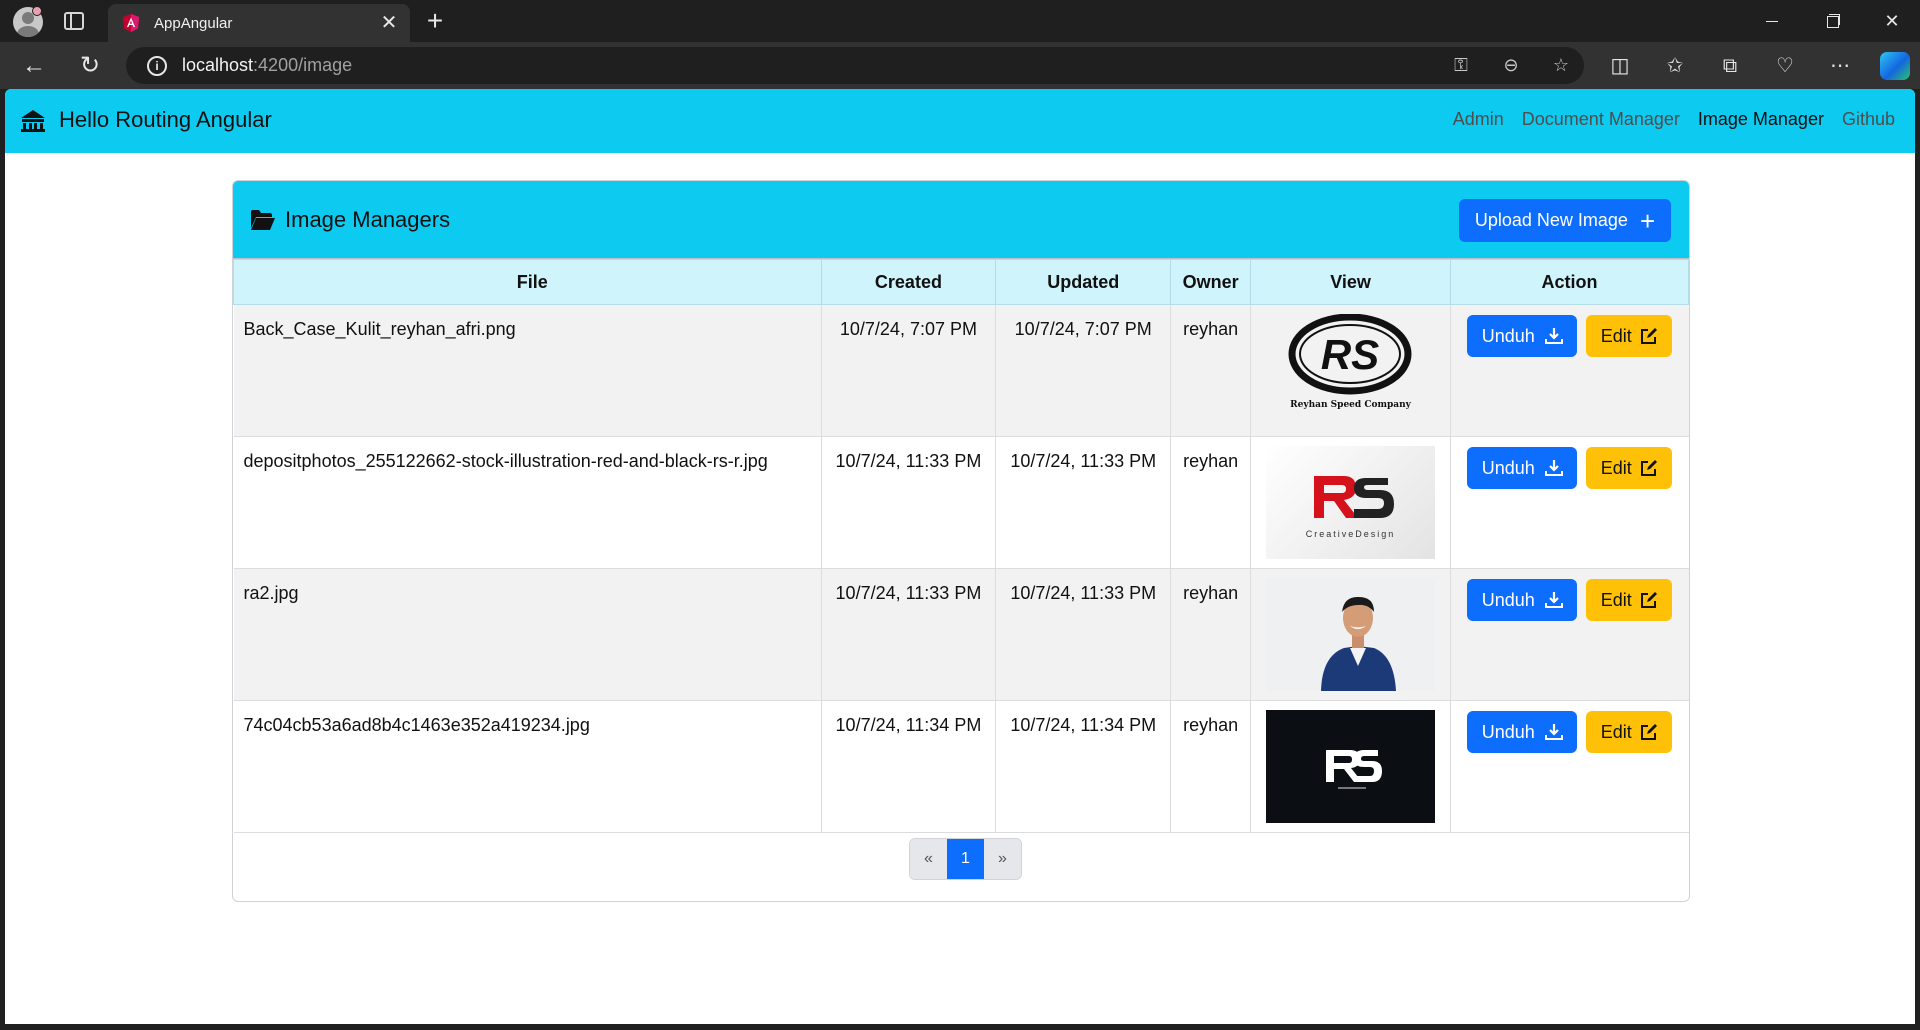 The height and width of the screenshot is (1030, 1920). What do you see at coordinates (1772, 21) in the screenshot?
I see `minimize-window-button` at bounding box center [1772, 21].